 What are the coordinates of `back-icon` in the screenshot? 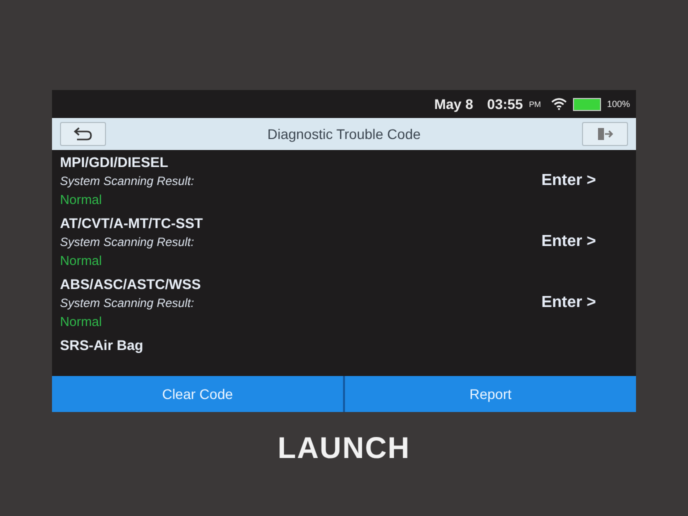 It's located at (83, 134).